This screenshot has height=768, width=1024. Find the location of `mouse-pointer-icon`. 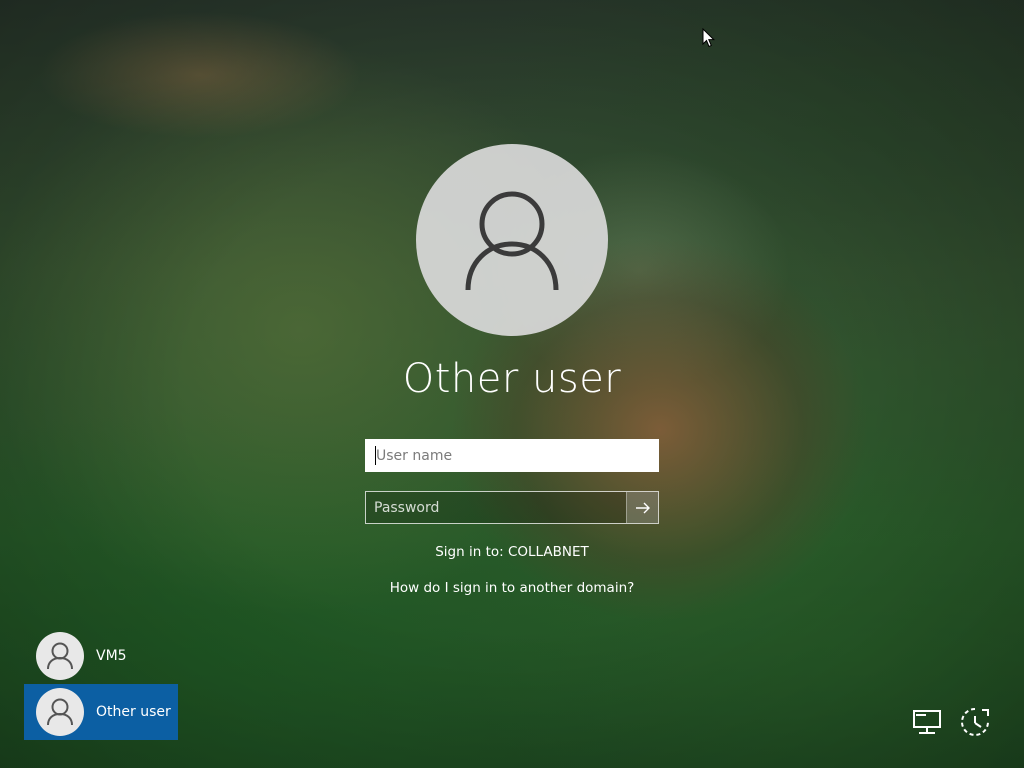

mouse-pointer-icon is located at coordinates (709, 37).